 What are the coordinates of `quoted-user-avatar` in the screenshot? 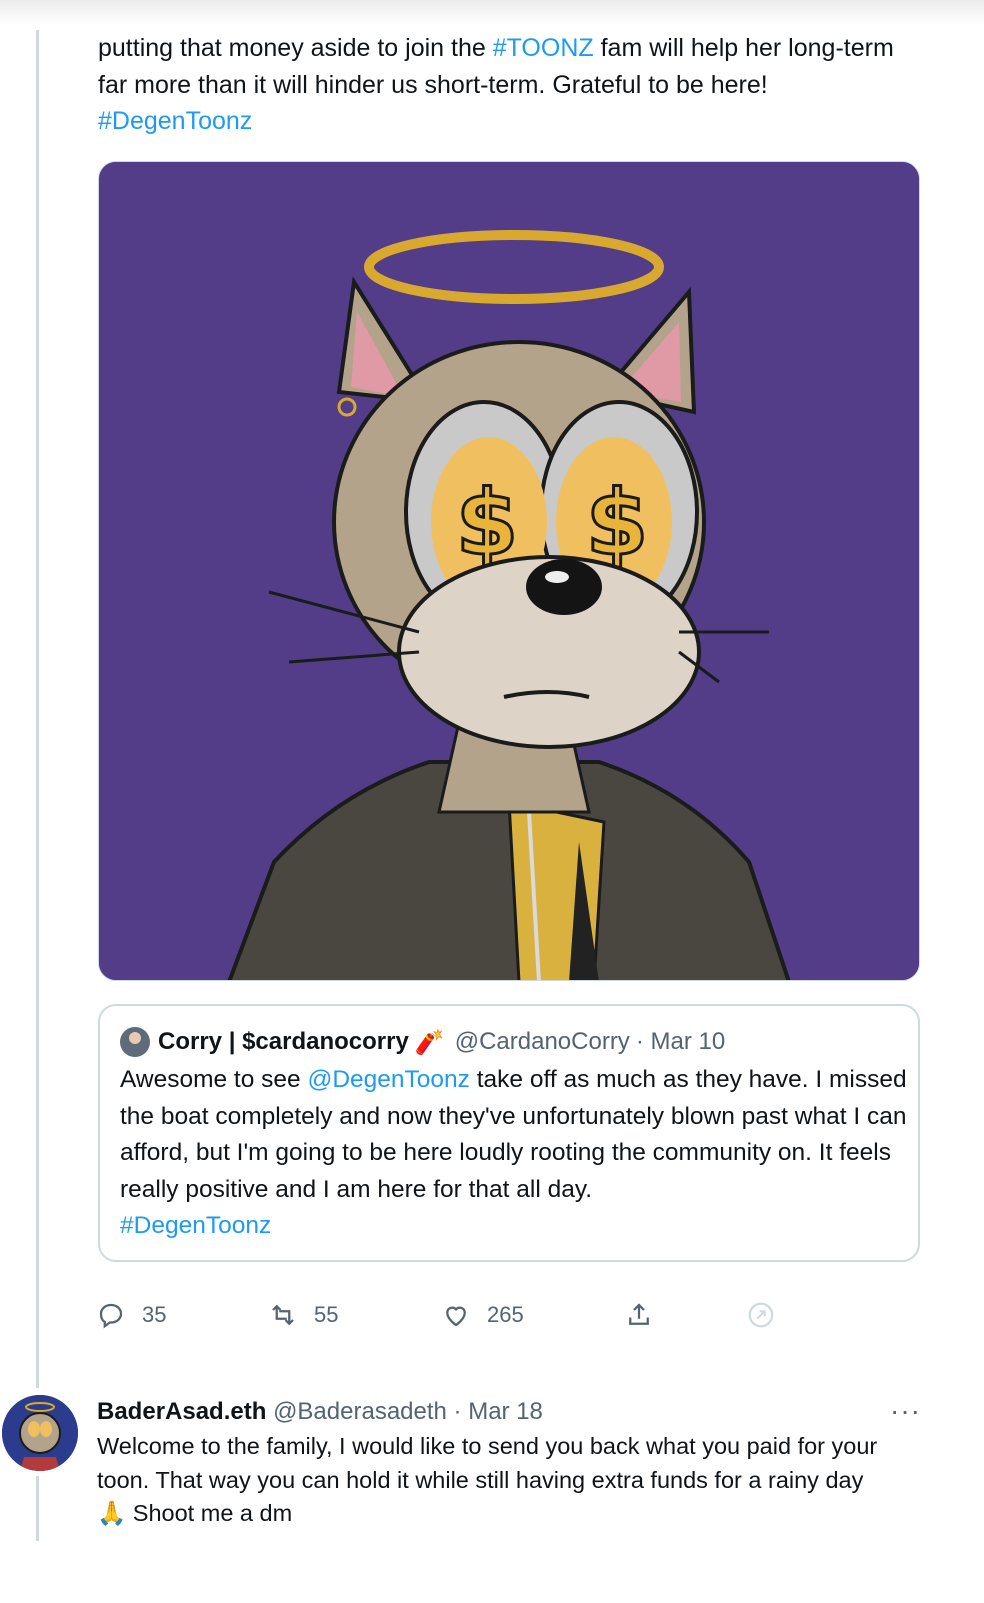 It's located at (135, 1042).